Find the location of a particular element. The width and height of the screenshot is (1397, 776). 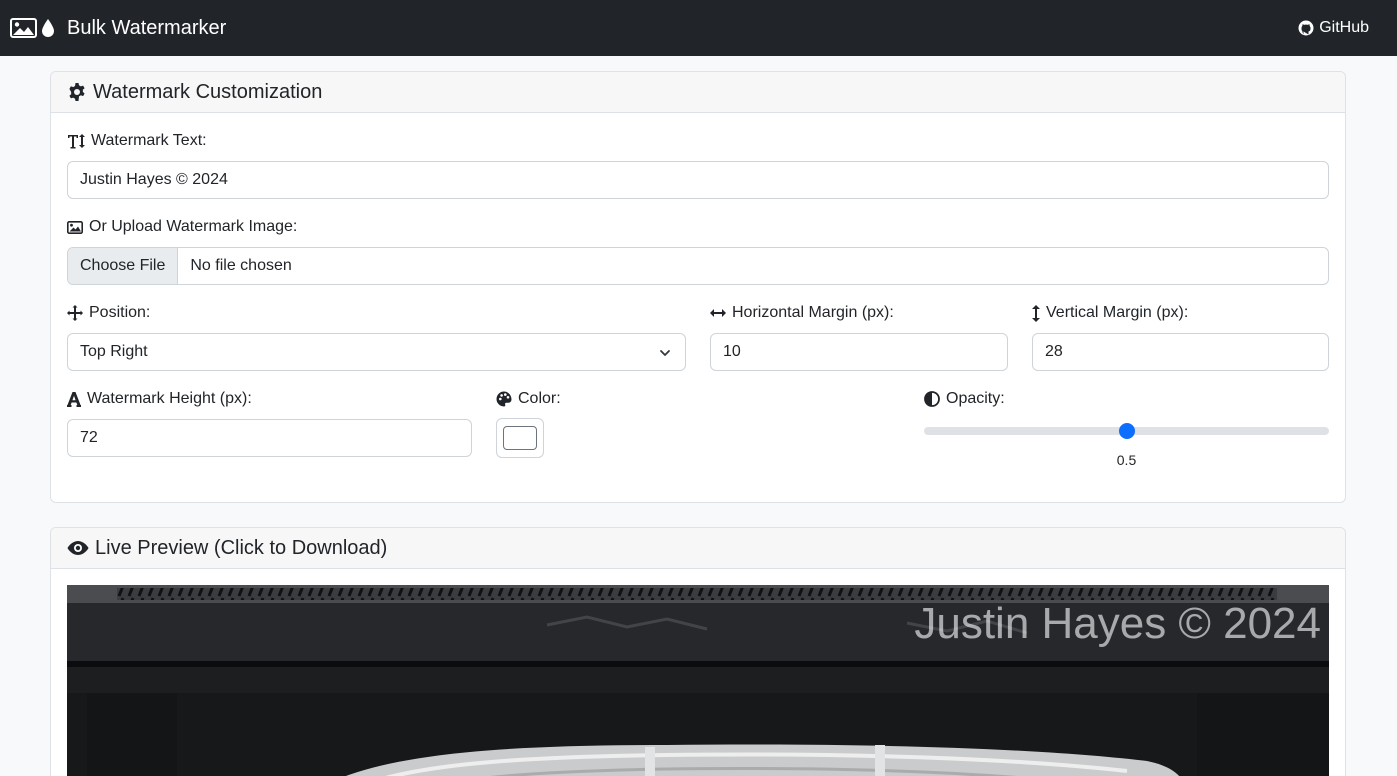

brand: Bulk Watermarker is located at coordinates (118, 28).